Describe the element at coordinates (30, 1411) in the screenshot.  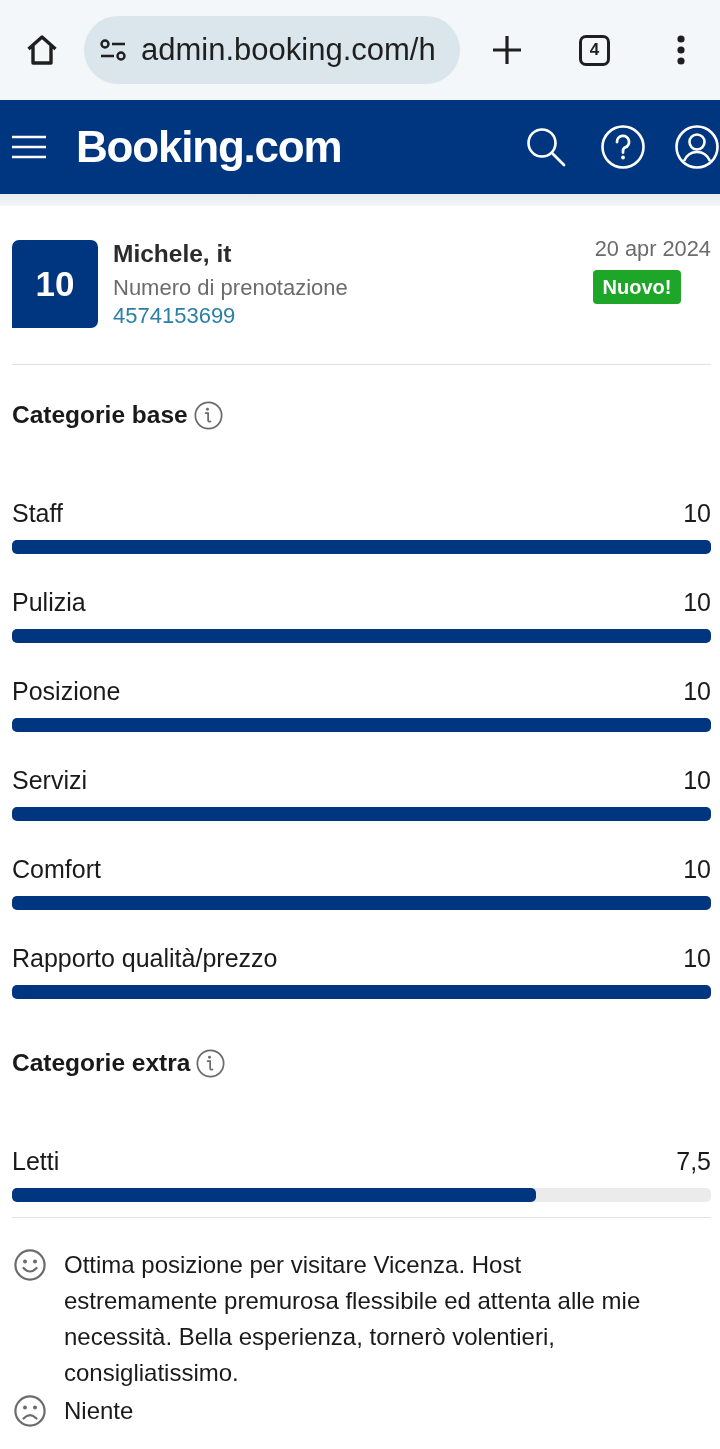
I see `frown-icon` at that location.